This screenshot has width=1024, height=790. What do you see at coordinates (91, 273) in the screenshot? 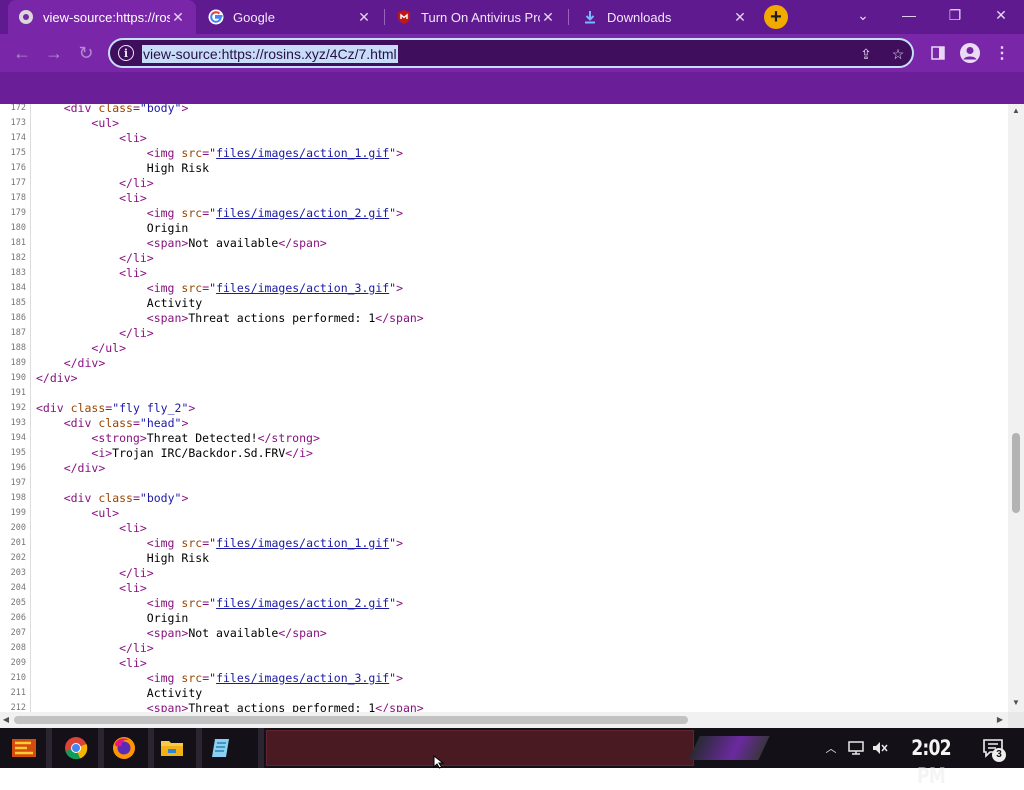
I see `source-code: <li>` at bounding box center [91, 273].